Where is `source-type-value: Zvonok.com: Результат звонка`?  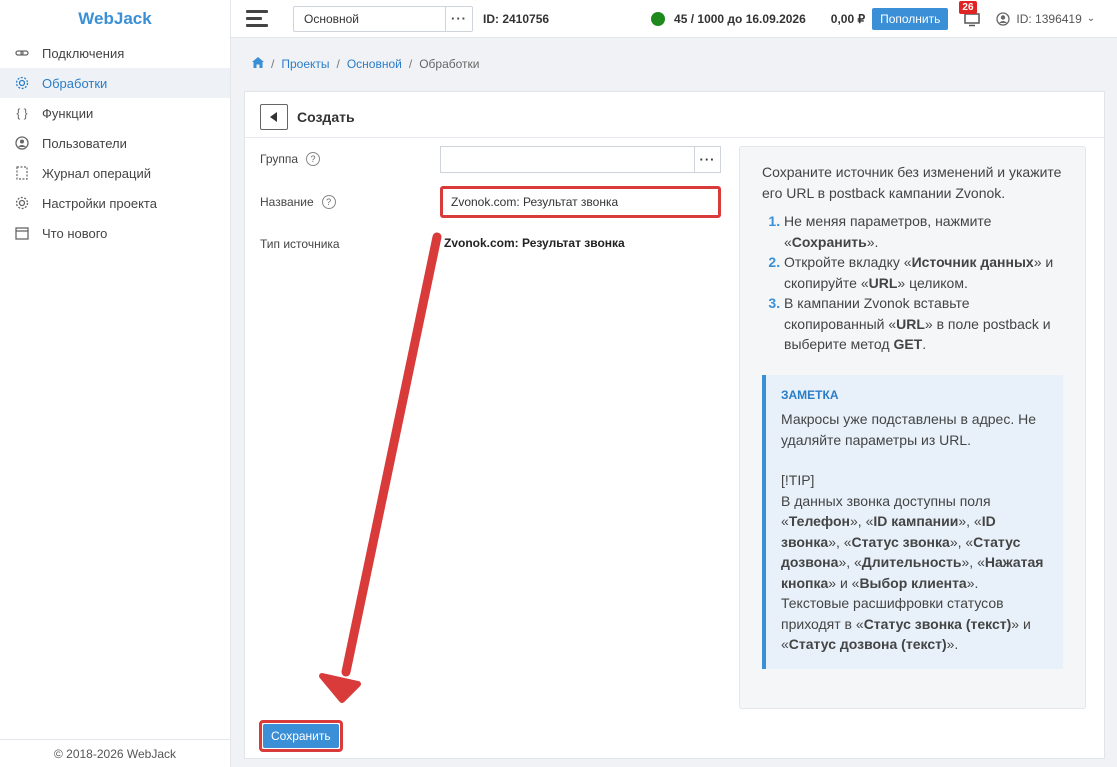 source-type-value: Zvonok.com: Результат звонка is located at coordinates (534, 243).